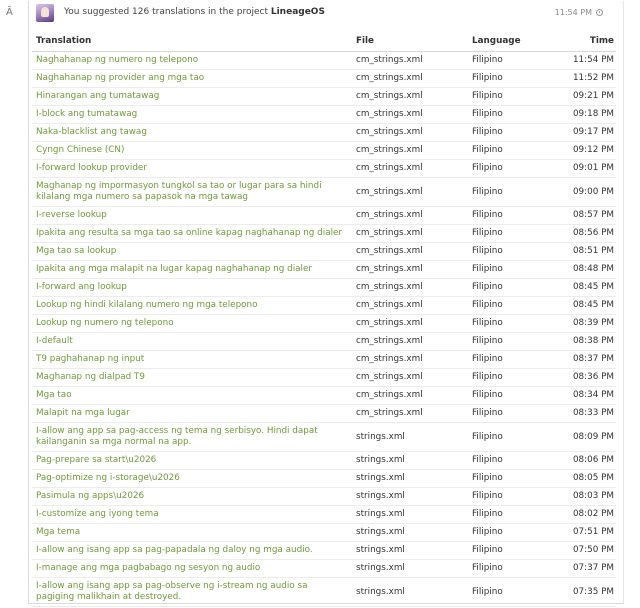  What do you see at coordinates (192, 323) in the screenshot?
I see `translation-link: Lookup ng numero ng telepono` at bounding box center [192, 323].